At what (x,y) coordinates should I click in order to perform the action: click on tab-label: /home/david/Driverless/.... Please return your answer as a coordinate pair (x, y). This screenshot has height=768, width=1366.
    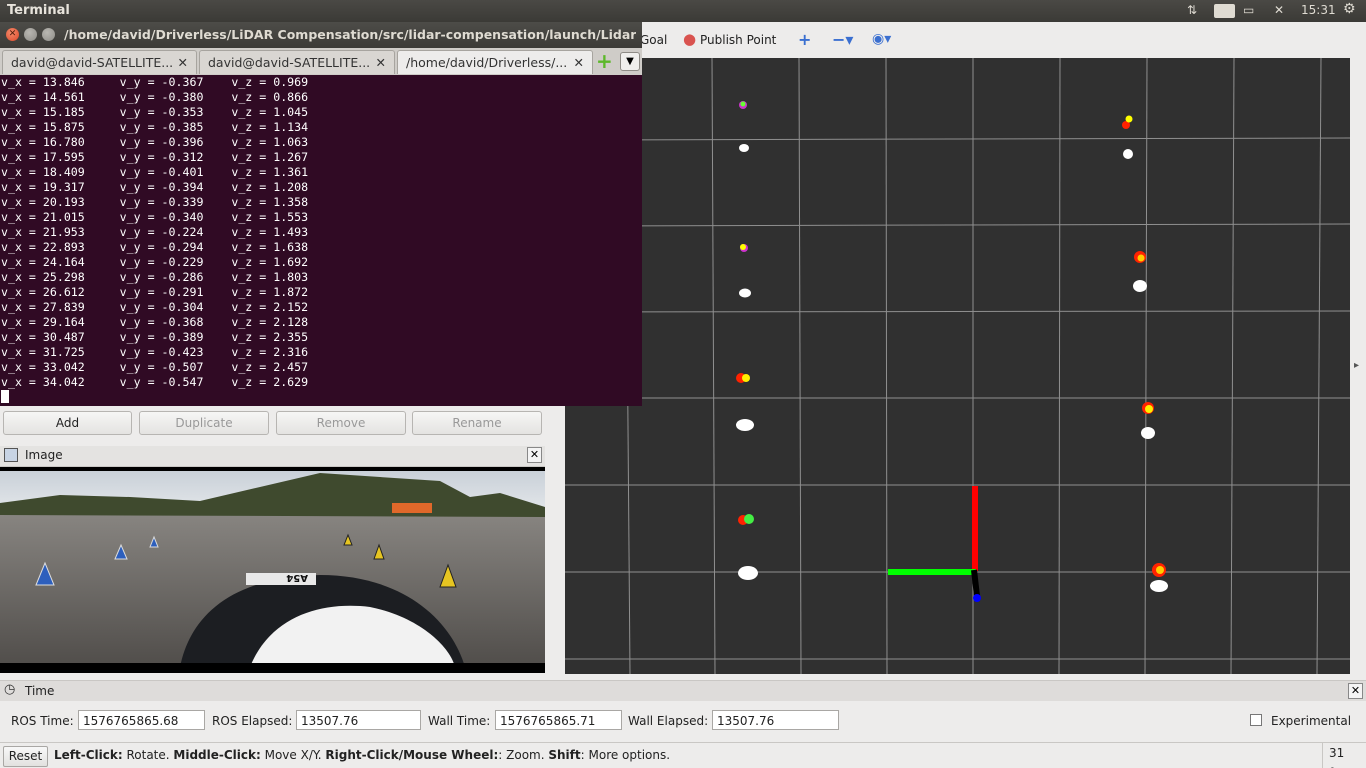
    Looking at the image, I should click on (487, 62).